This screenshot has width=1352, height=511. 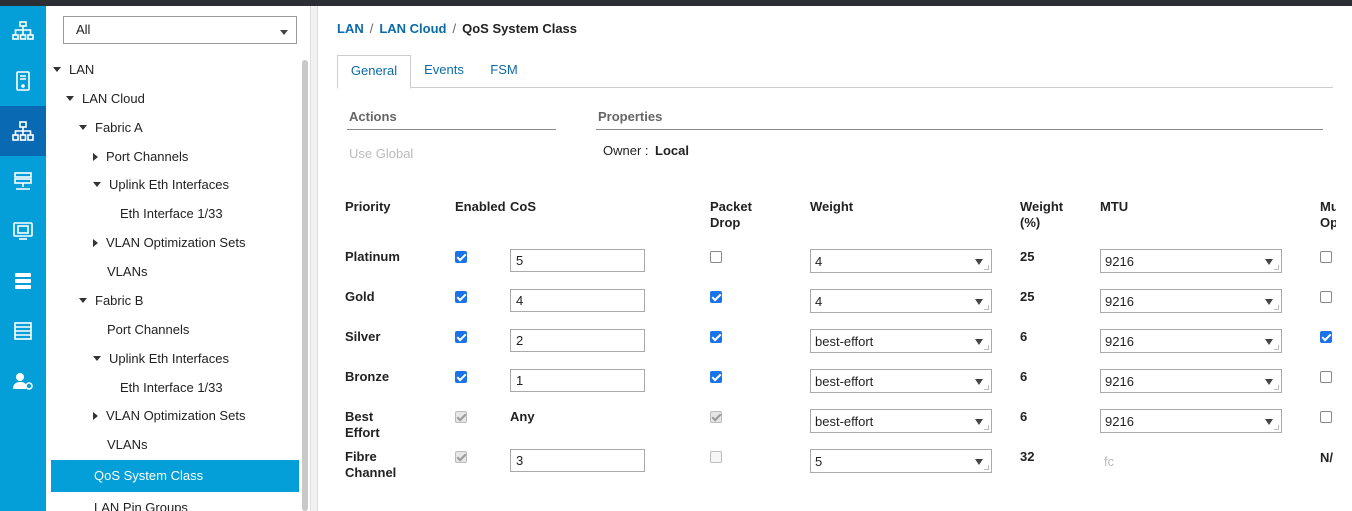 What do you see at coordinates (314, 258) in the screenshot?
I see `panel-splitter` at bounding box center [314, 258].